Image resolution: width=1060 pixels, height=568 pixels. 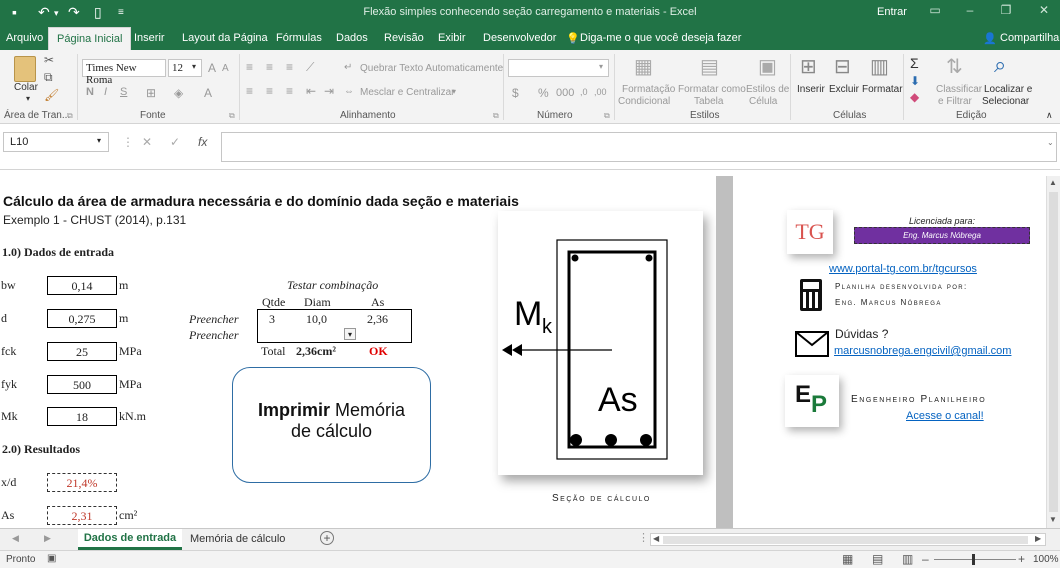 I want to click on confirm-entry-icon: ✓, so click(x=175, y=142).